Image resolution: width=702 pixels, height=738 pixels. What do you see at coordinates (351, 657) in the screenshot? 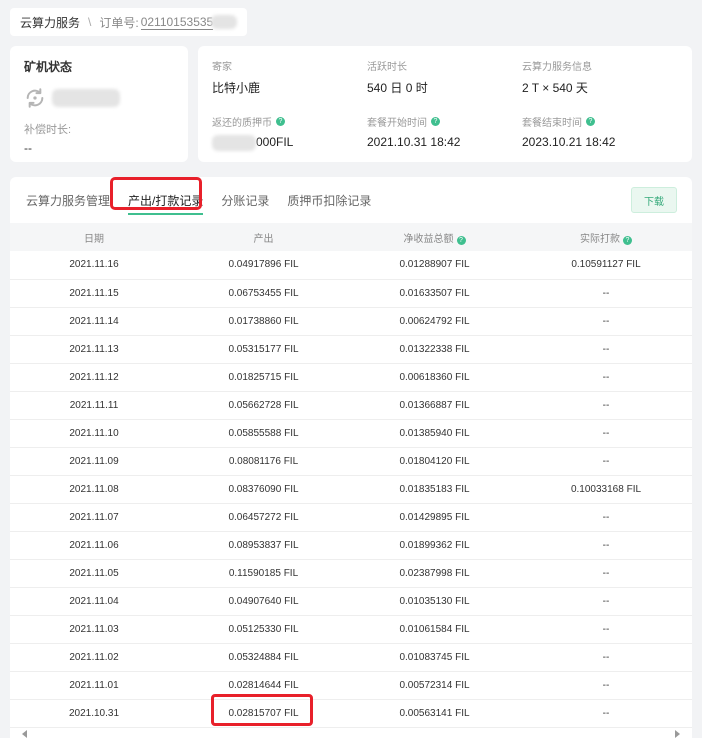
I see `table-row: 2021.11.02 0.05324884 FIL 0.01083745 FIL --` at bounding box center [351, 657].